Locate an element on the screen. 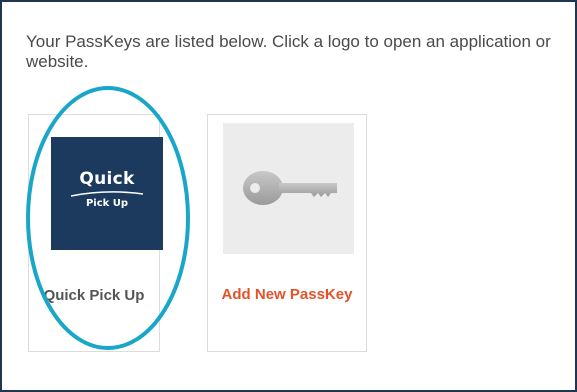  logo-text-pick-up: Pick Up is located at coordinates (107, 203).